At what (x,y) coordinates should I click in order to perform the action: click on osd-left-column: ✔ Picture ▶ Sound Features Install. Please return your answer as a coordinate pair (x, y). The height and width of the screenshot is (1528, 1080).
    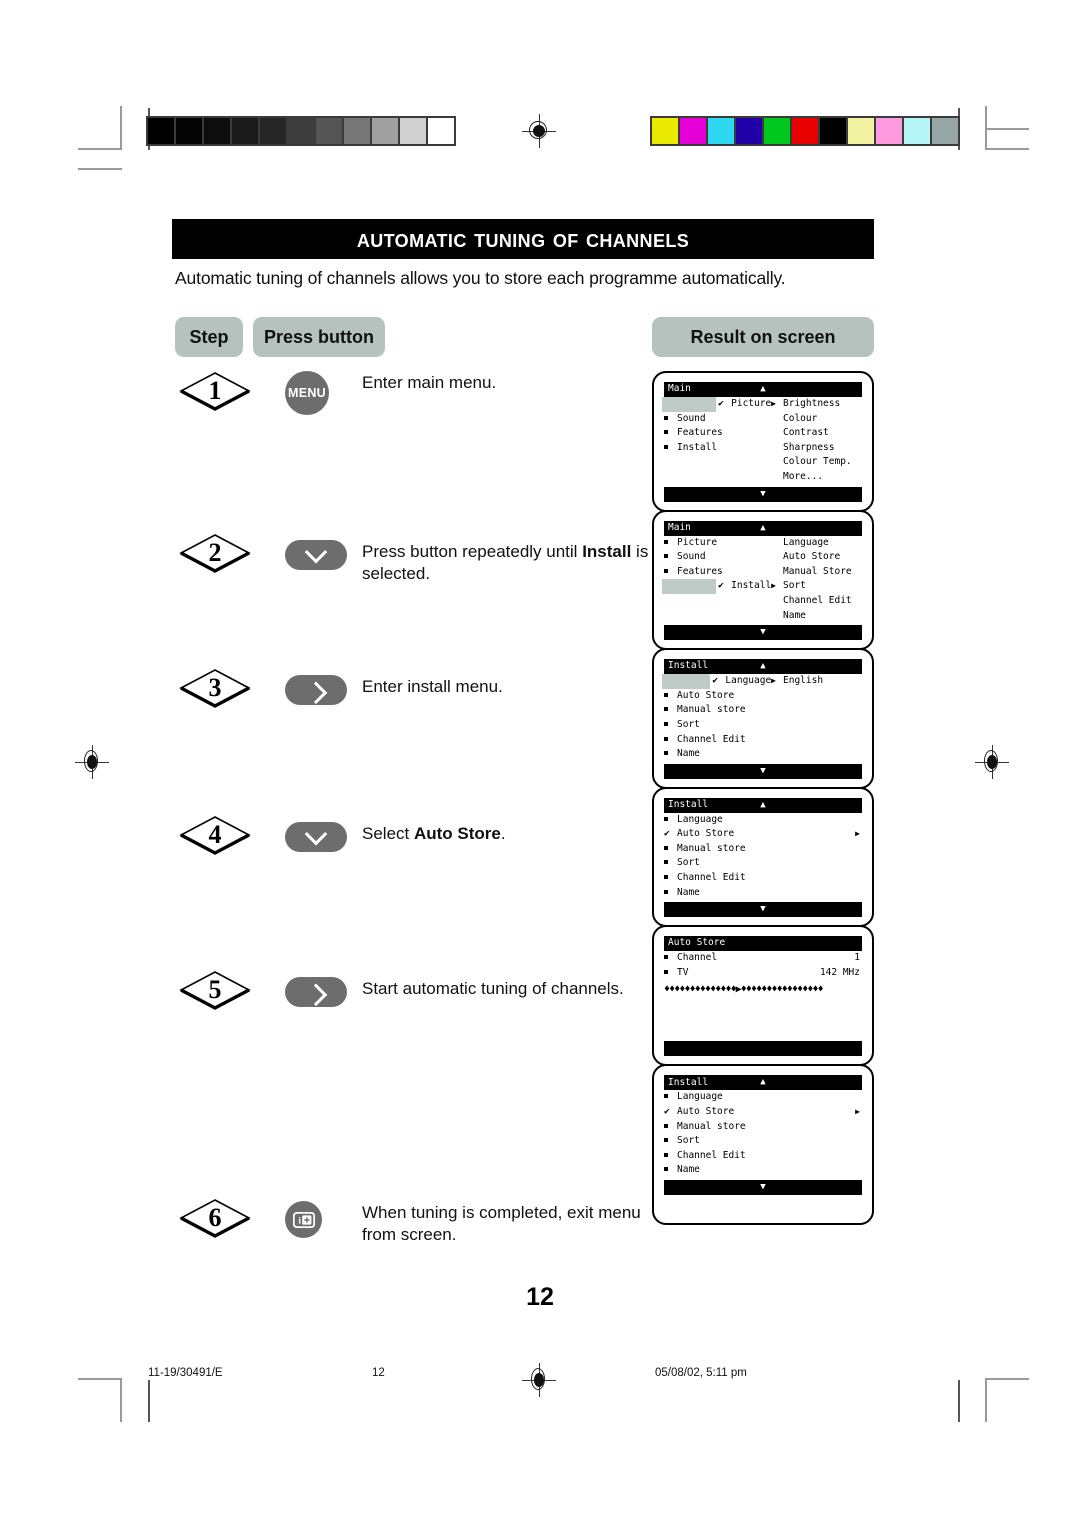
    Looking at the image, I should click on (722, 441).